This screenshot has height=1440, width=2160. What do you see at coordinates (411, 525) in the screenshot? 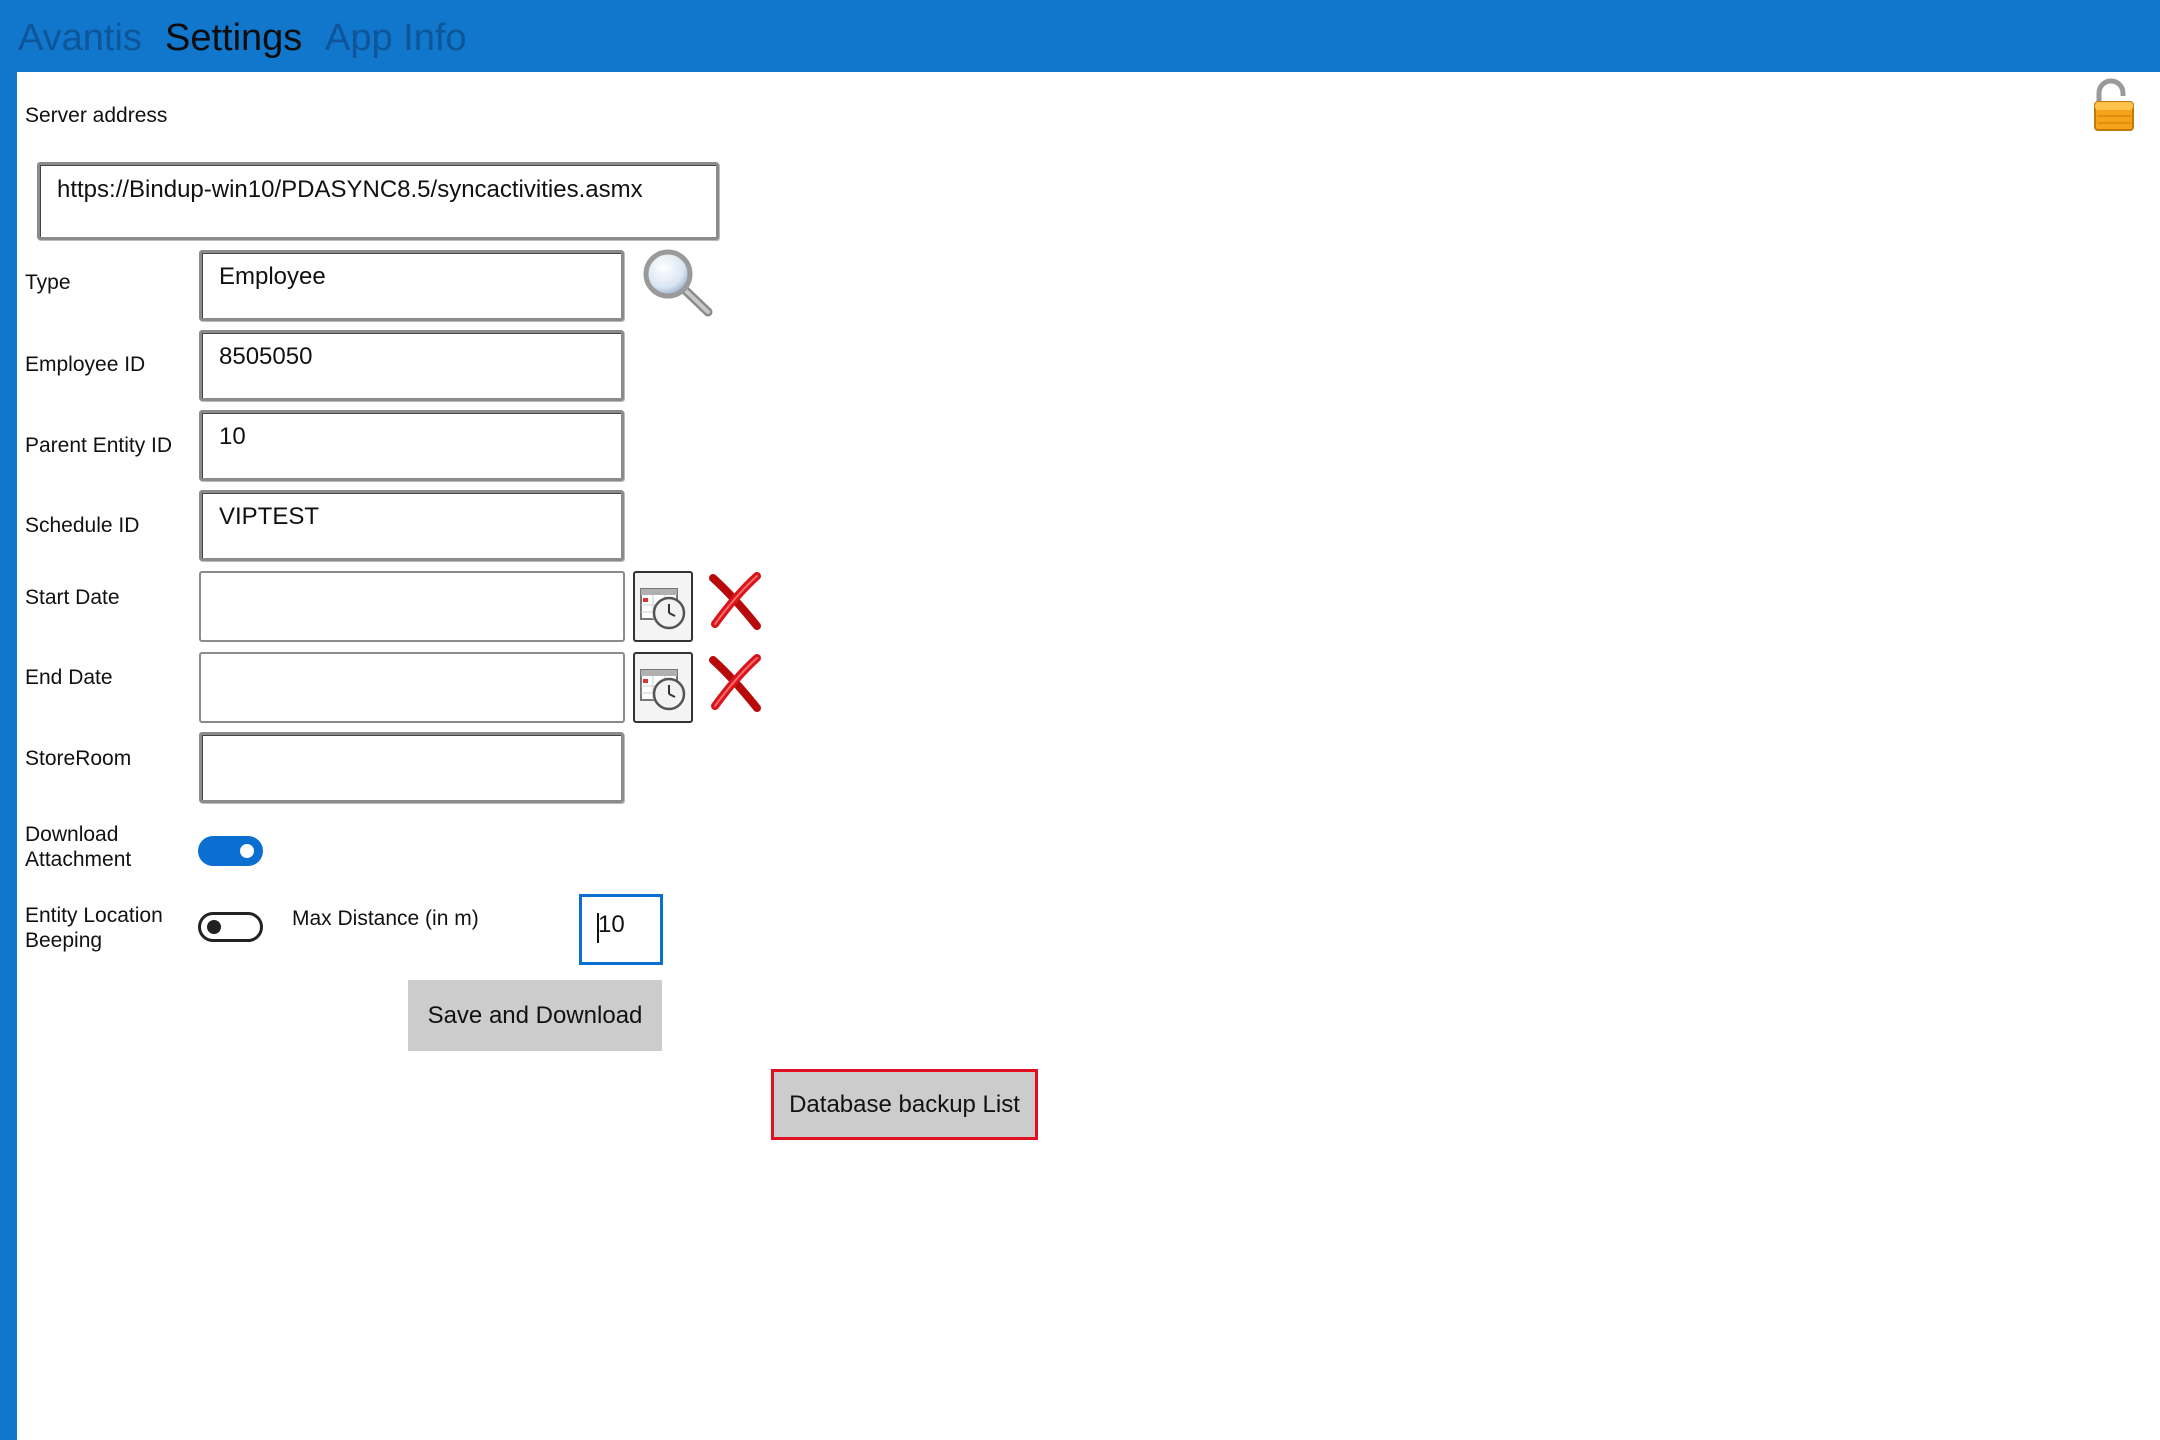
I see `schedule-id-input: VIPTEST` at bounding box center [411, 525].